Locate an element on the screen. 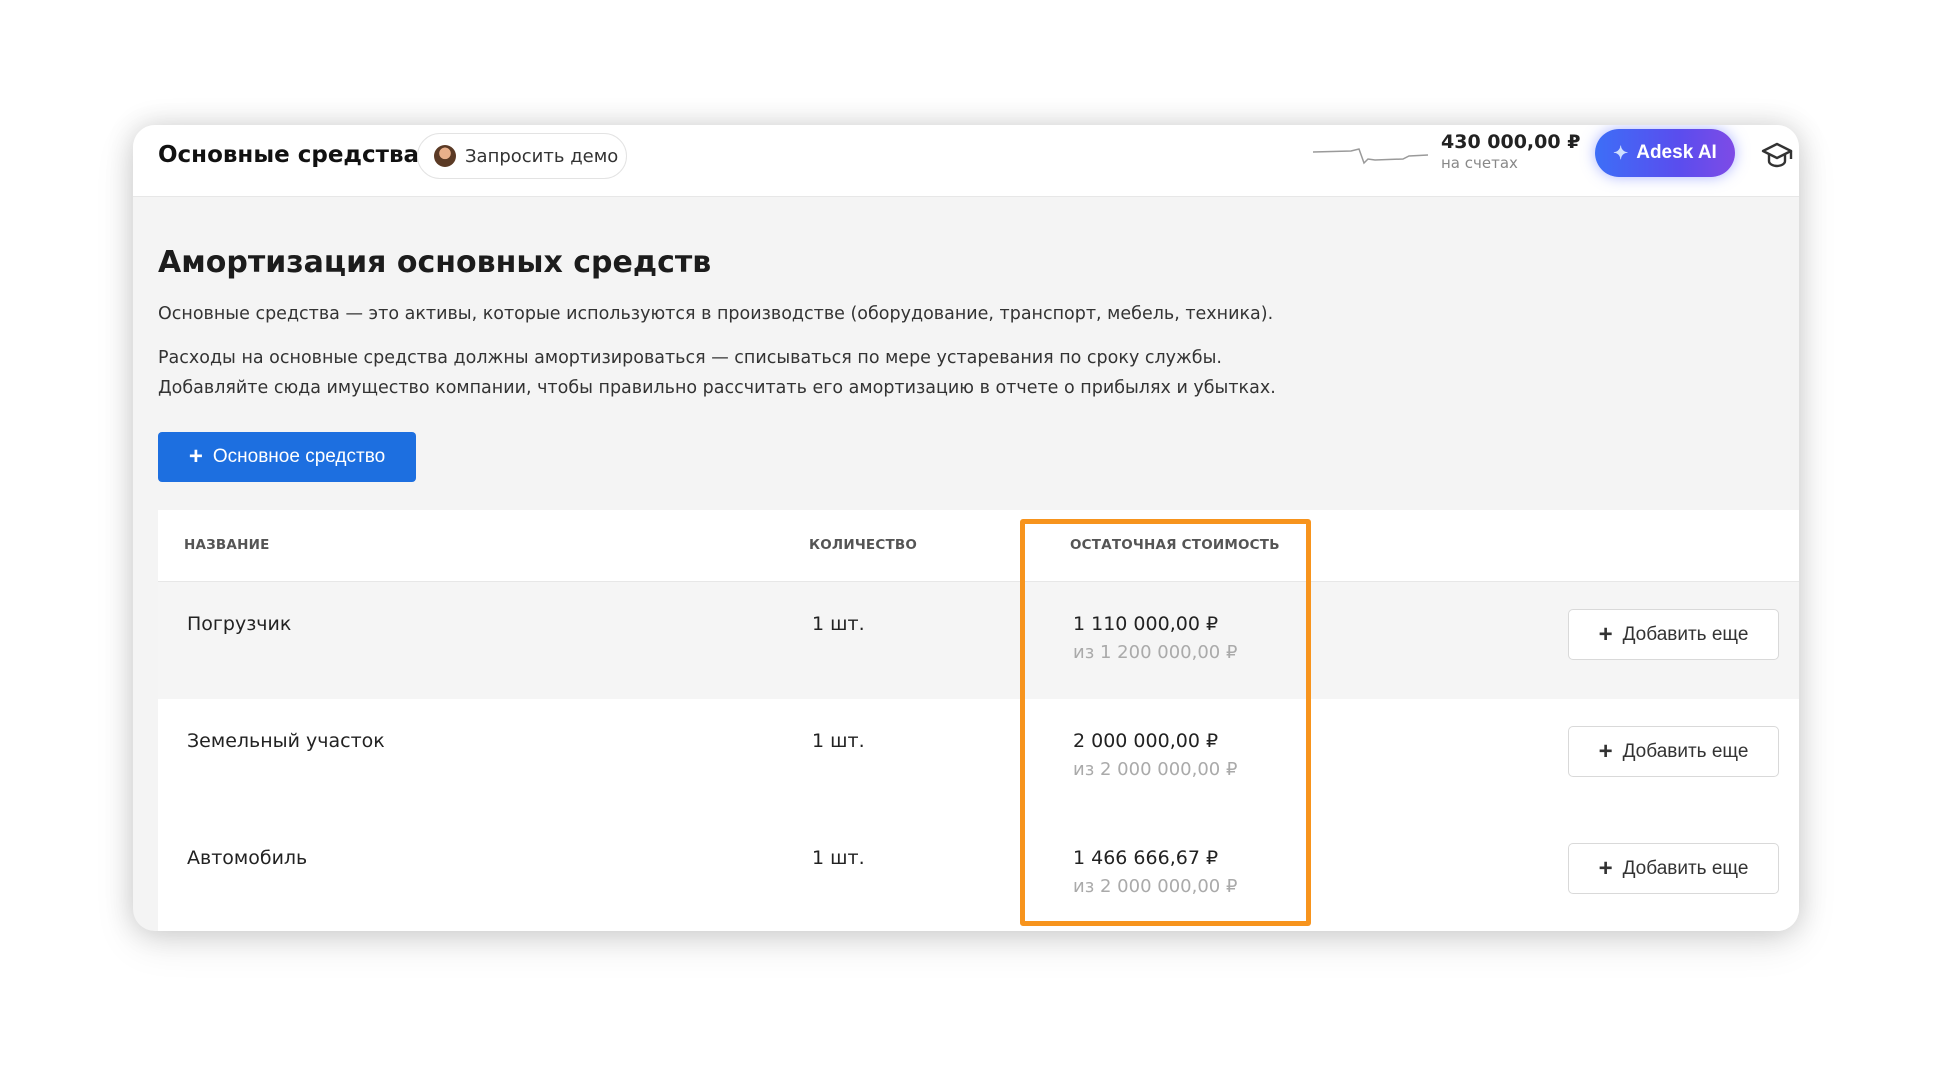  request-demo-label: Запросить демо is located at coordinates (542, 156).